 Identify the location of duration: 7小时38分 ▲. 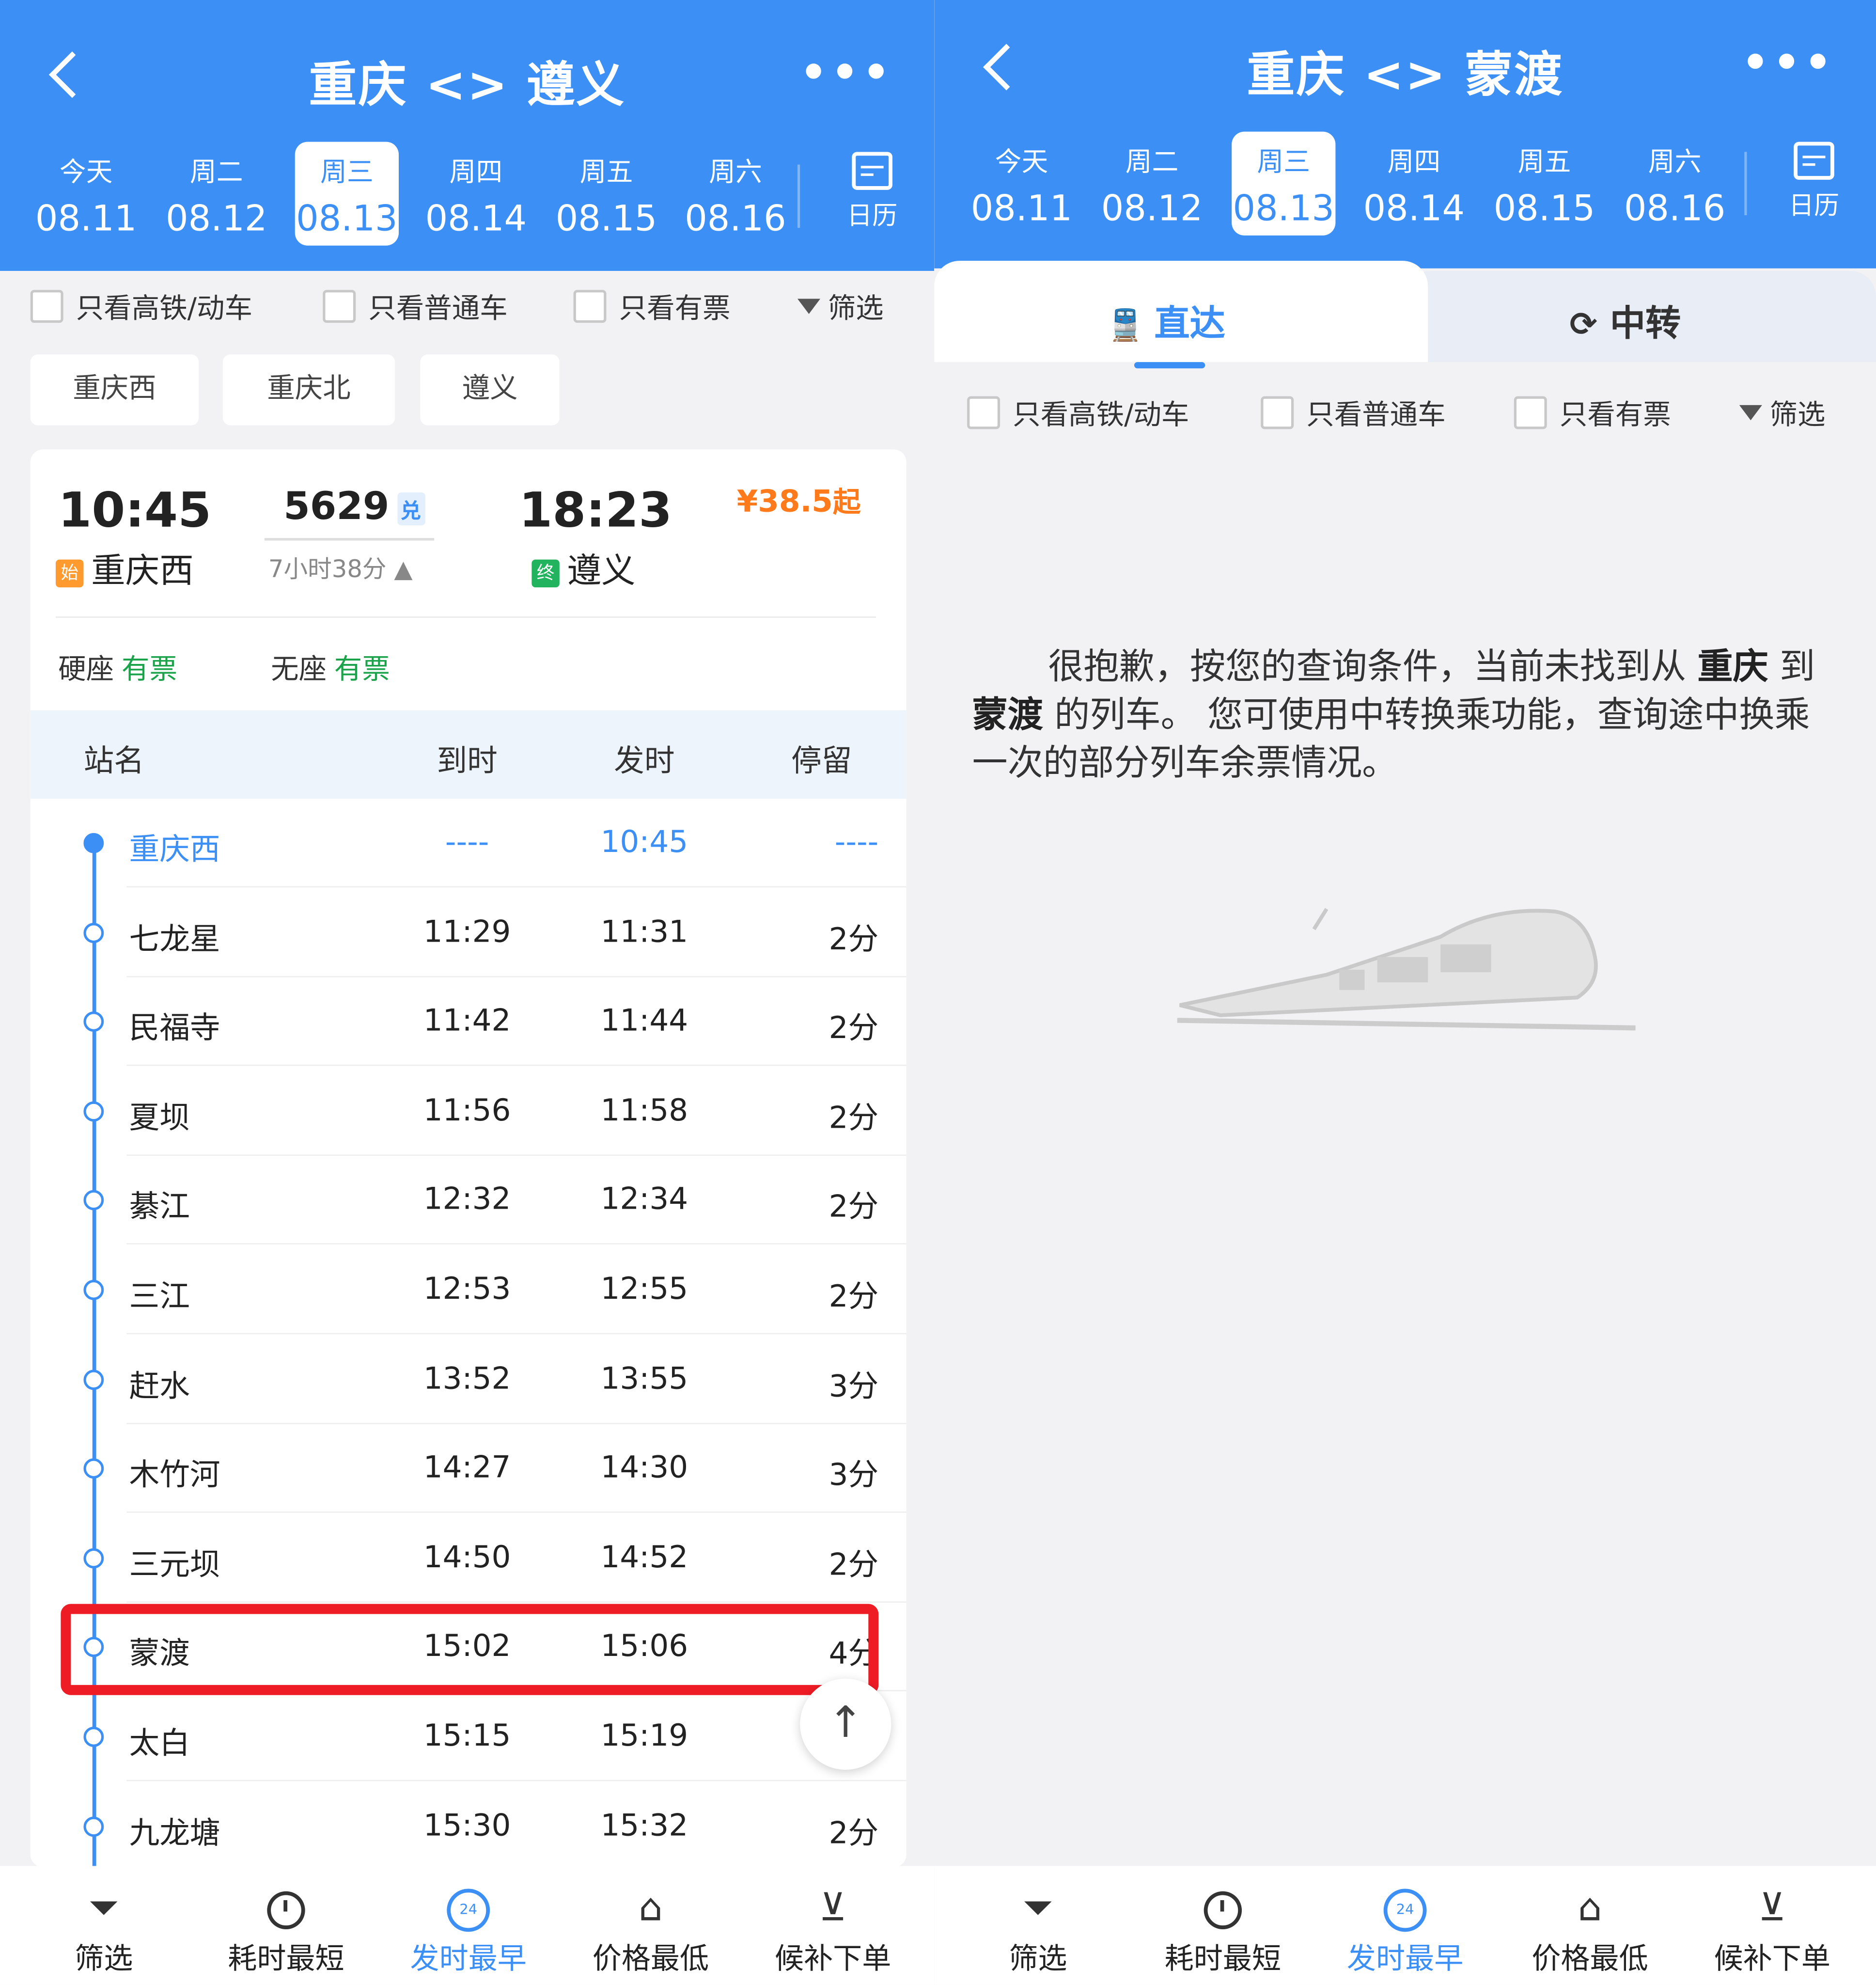
(340, 568).